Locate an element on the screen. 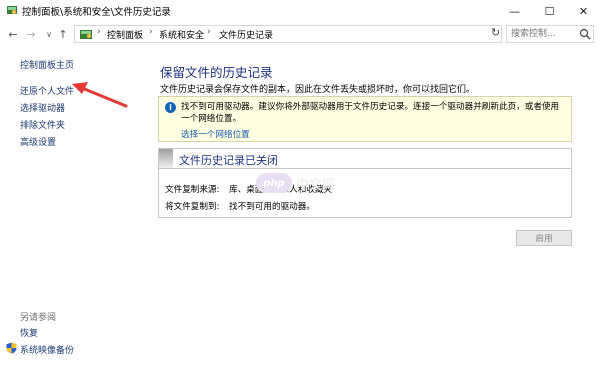  refresh-icon: ↻ is located at coordinates (495, 32).